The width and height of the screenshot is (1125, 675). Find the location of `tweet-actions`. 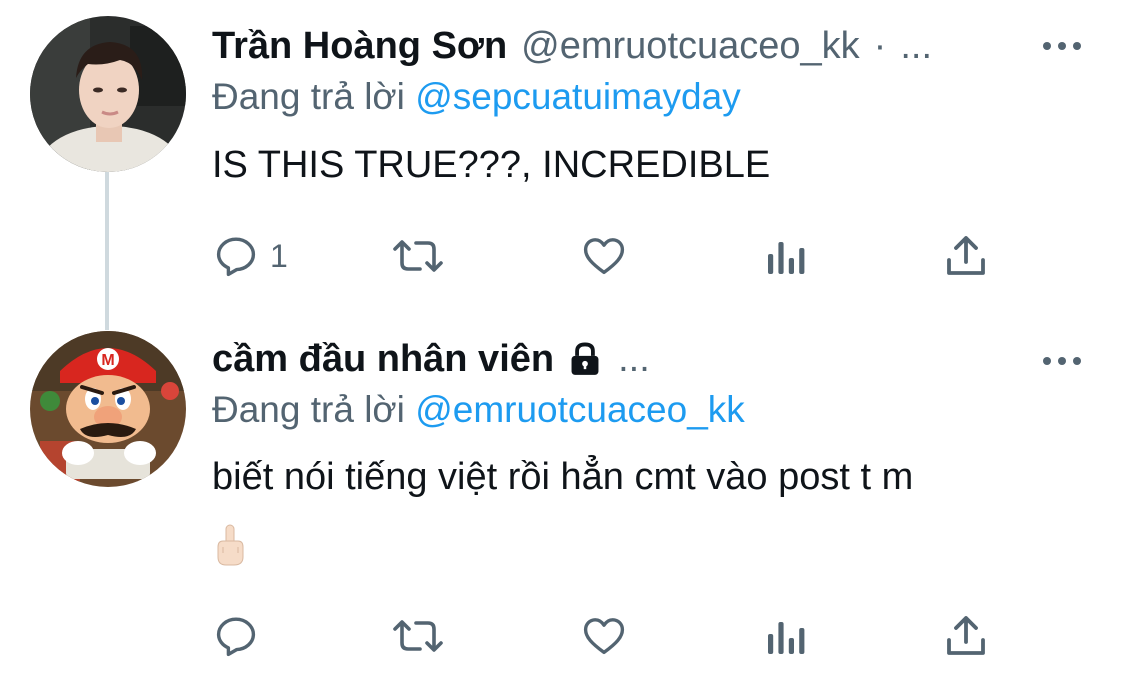

tweet-actions is located at coordinates (607, 636).